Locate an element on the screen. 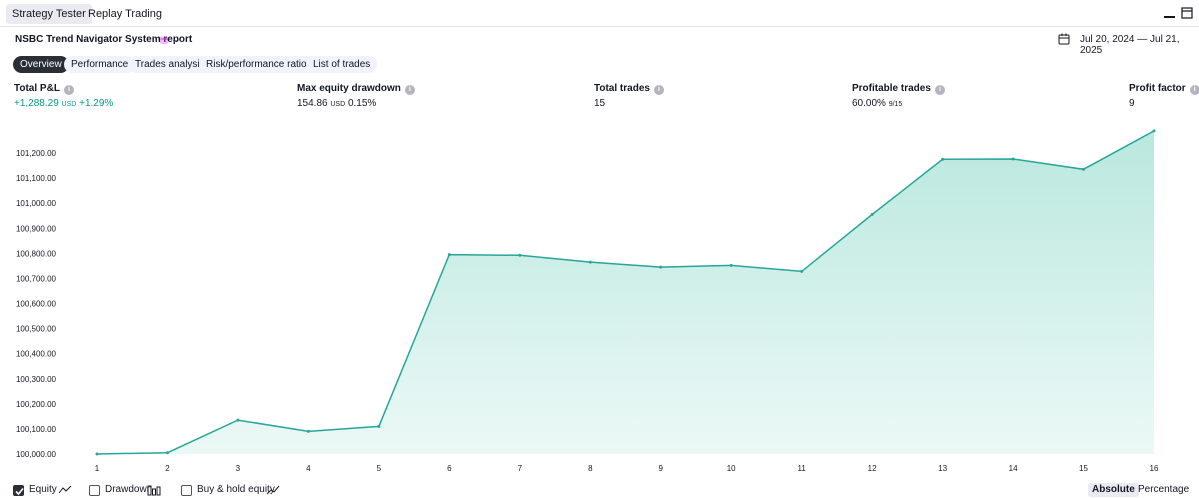 Image resolution: width=1199 pixels, height=498 pixels. profit-factor-value: 9 is located at coordinates (1132, 103).